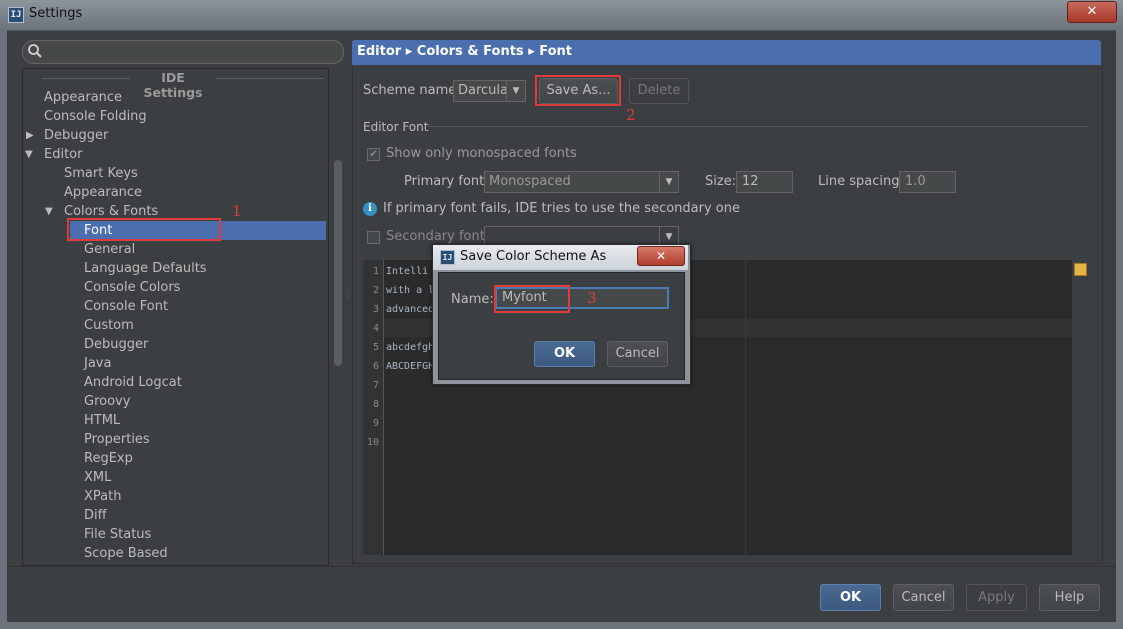 The image size is (1123, 629). I want to click on search-icon, so click(35, 51).